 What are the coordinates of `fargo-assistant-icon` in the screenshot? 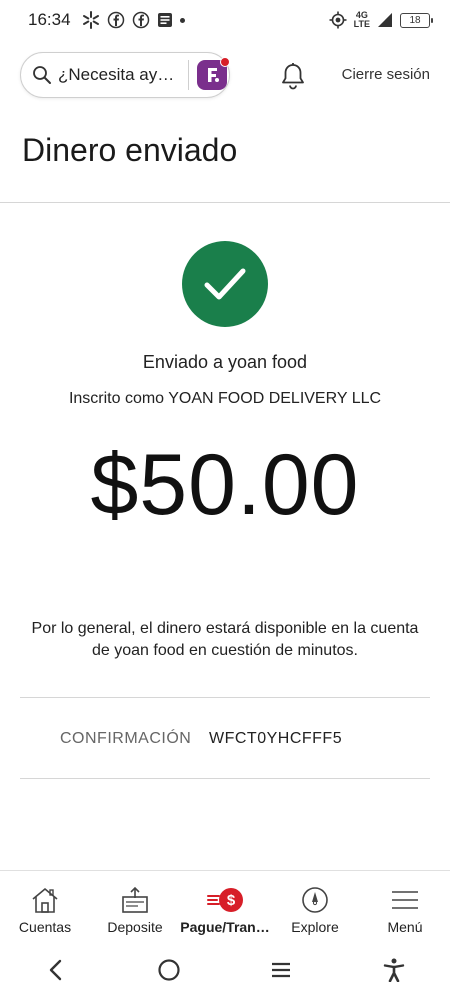 It's located at (213, 73).